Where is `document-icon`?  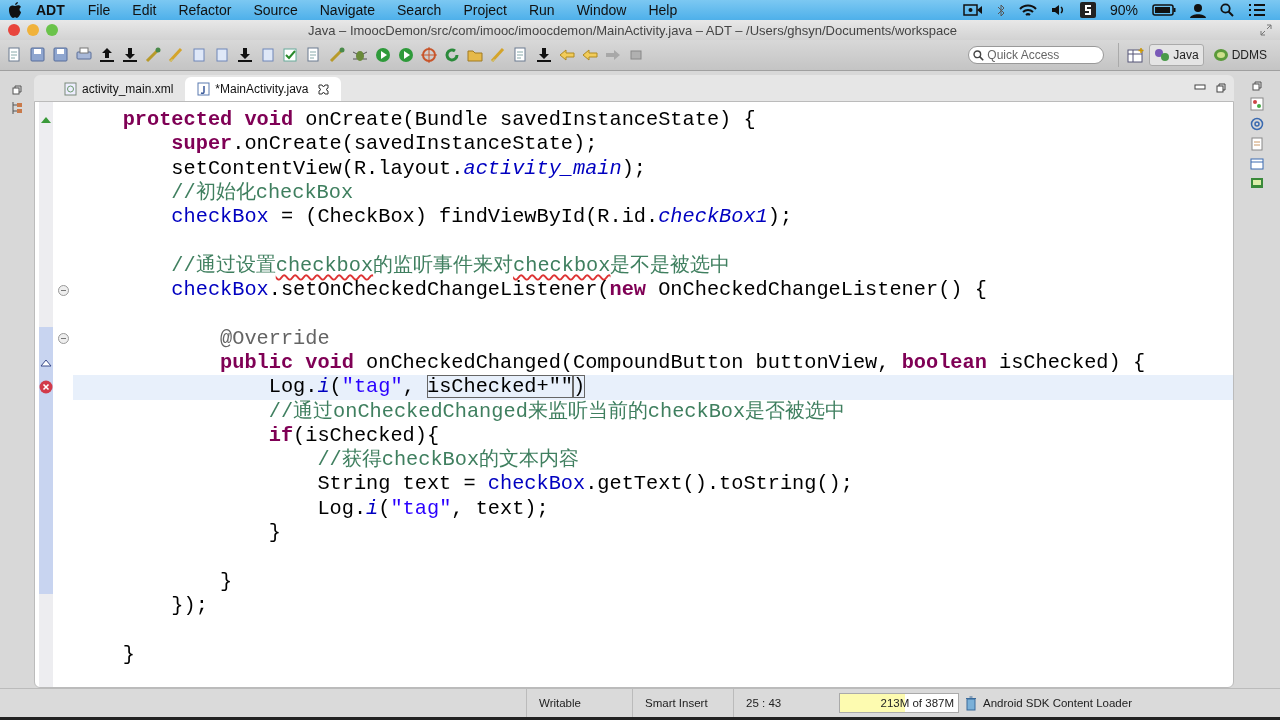
document-icon is located at coordinates (1257, 144).